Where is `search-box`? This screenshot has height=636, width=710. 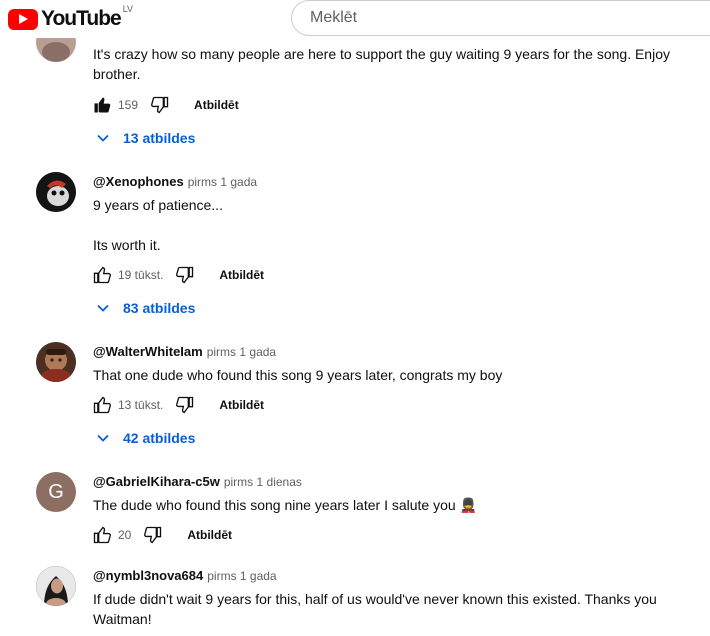 search-box is located at coordinates (500, 18).